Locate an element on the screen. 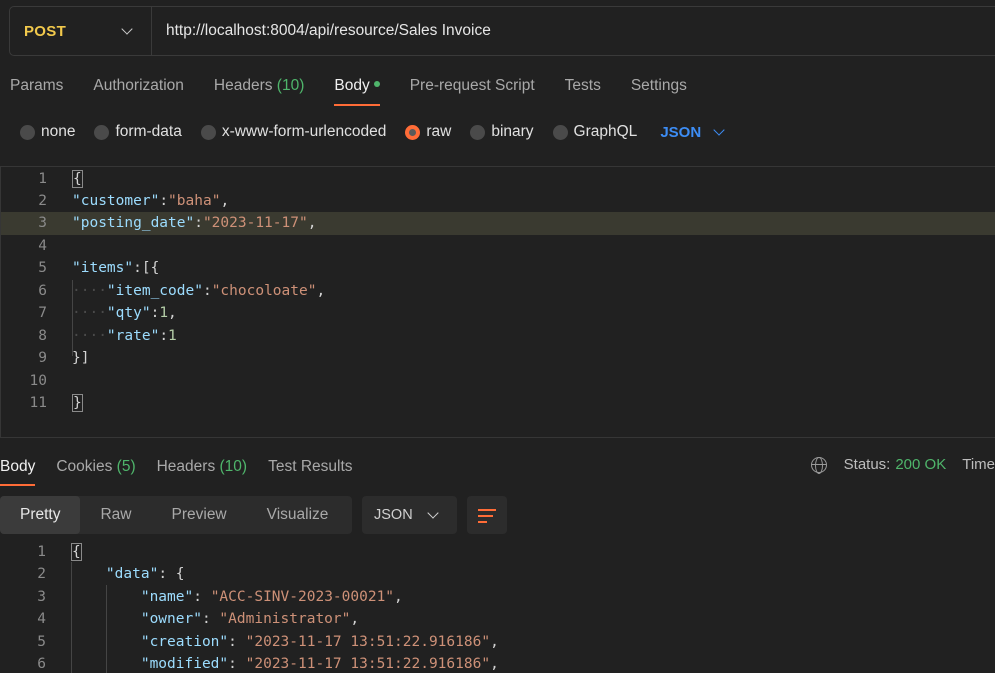  tab-test-results: Test Results is located at coordinates (310, 467).